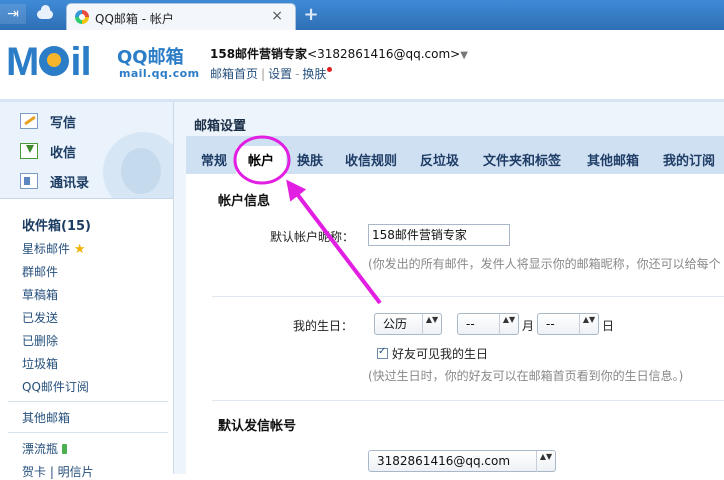 The image size is (724, 480). I want to click on folder-sent: 已发送, so click(40, 317).